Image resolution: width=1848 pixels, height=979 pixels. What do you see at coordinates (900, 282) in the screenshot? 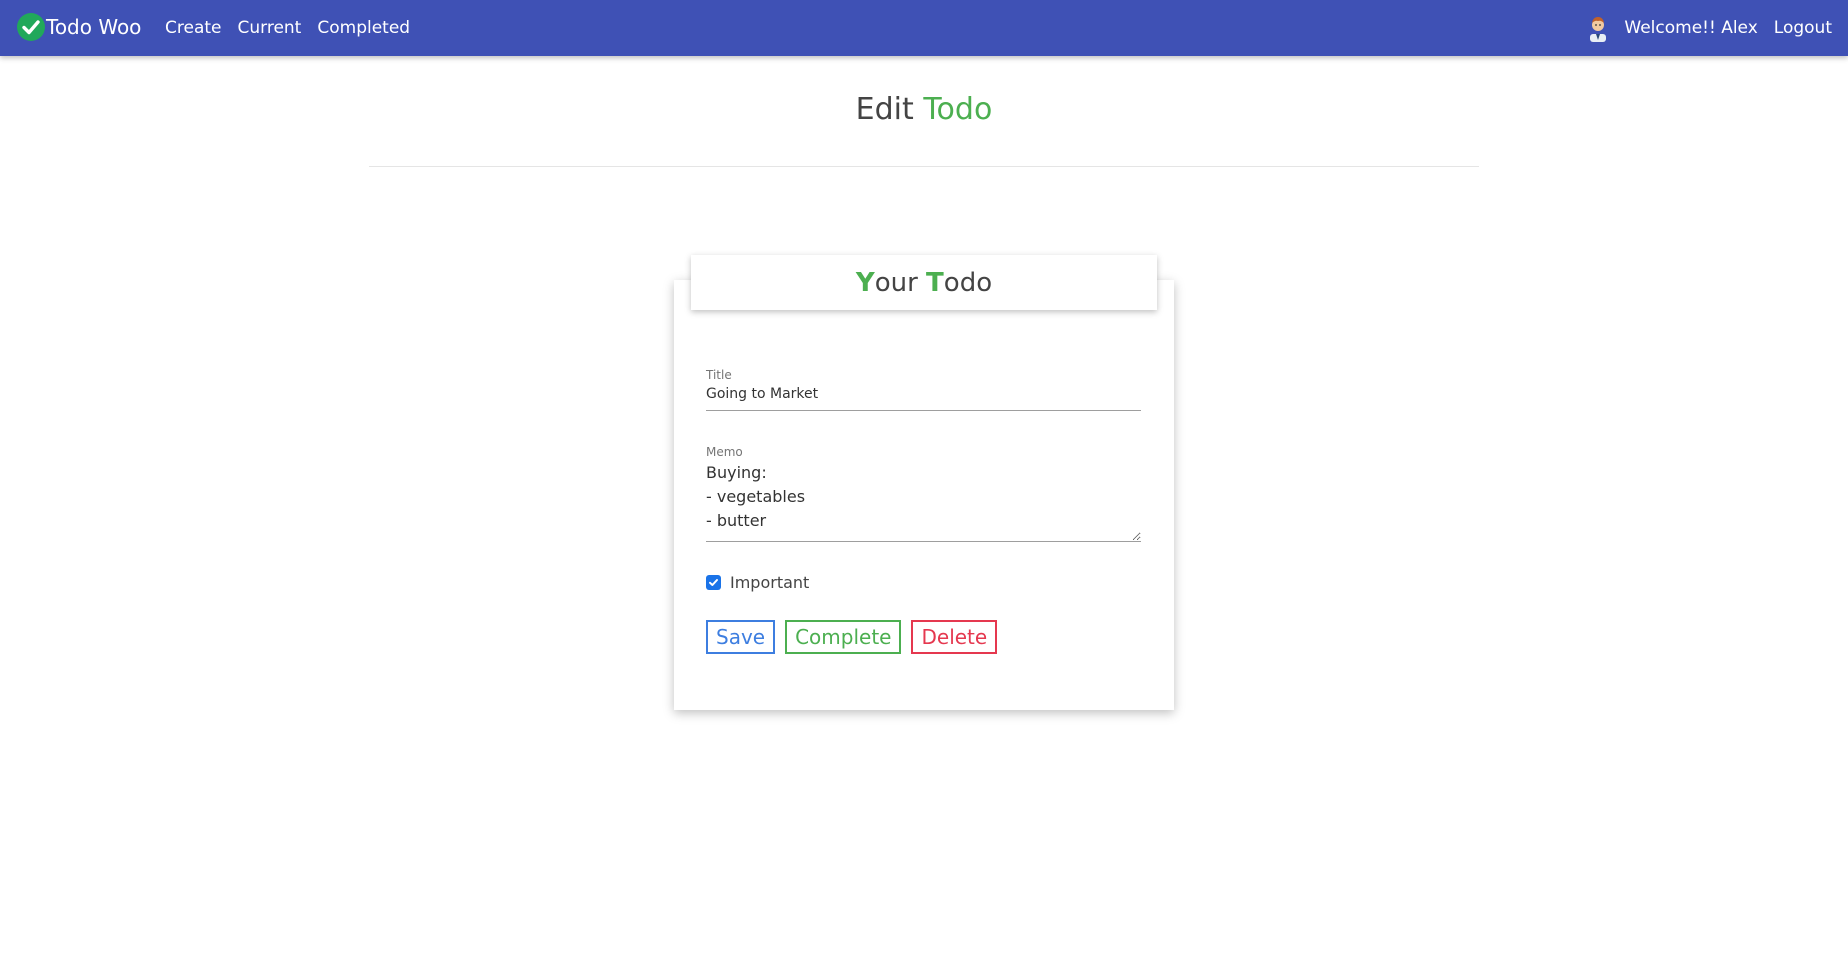
I see `card-header-our: our` at bounding box center [900, 282].